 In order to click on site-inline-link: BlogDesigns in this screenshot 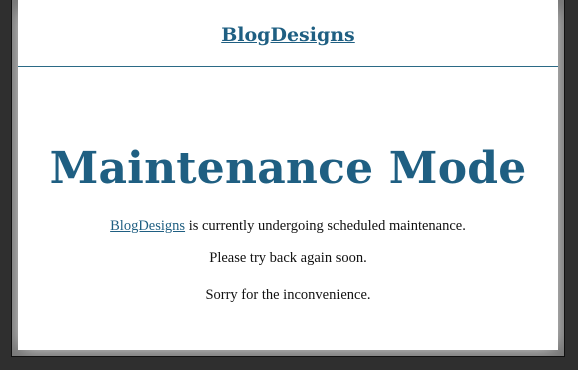, I will do `click(147, 226)`.